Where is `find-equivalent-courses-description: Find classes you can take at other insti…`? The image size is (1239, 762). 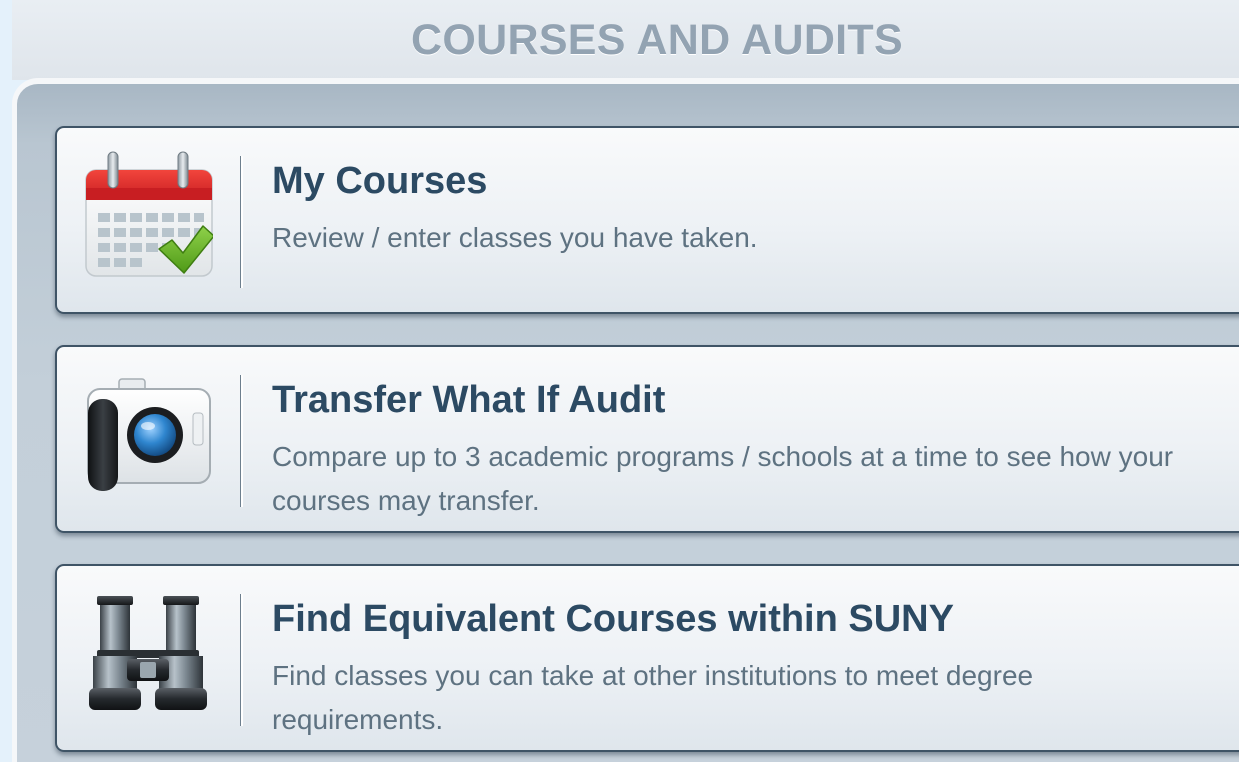
find-equivalent-courses-description: Find classes you can take at other insti… is located at coordinates (653, 697).